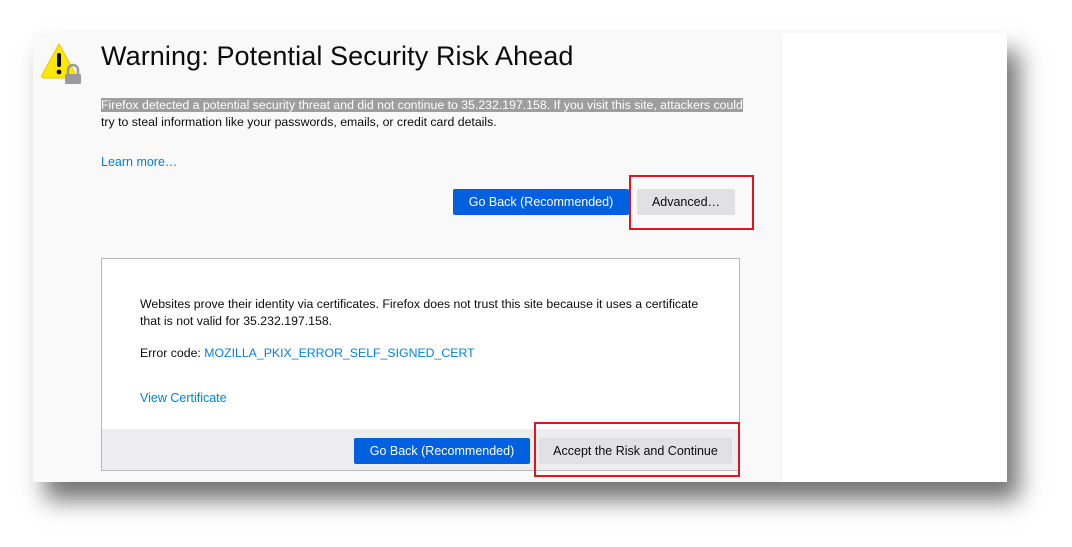 This screenshot has width=1072, height=547. What do you see at coordinates (541, 202) in the screenshot?
I see `go-back-button: Go Back (Recommended)` at bounding box center [541, 202].